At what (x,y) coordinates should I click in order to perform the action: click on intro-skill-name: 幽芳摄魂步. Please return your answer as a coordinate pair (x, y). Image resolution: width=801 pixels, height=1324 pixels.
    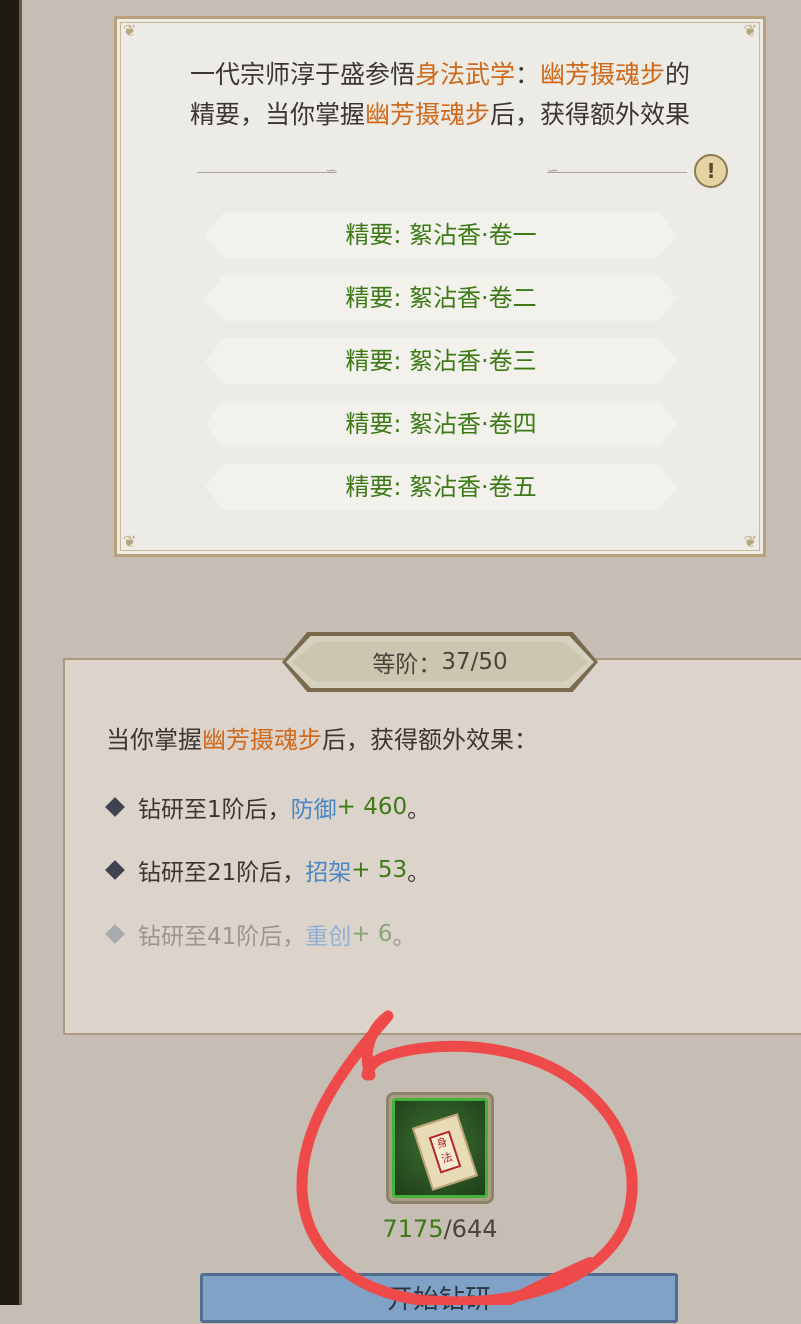
    Looking at the image, I should click on (262, 740).